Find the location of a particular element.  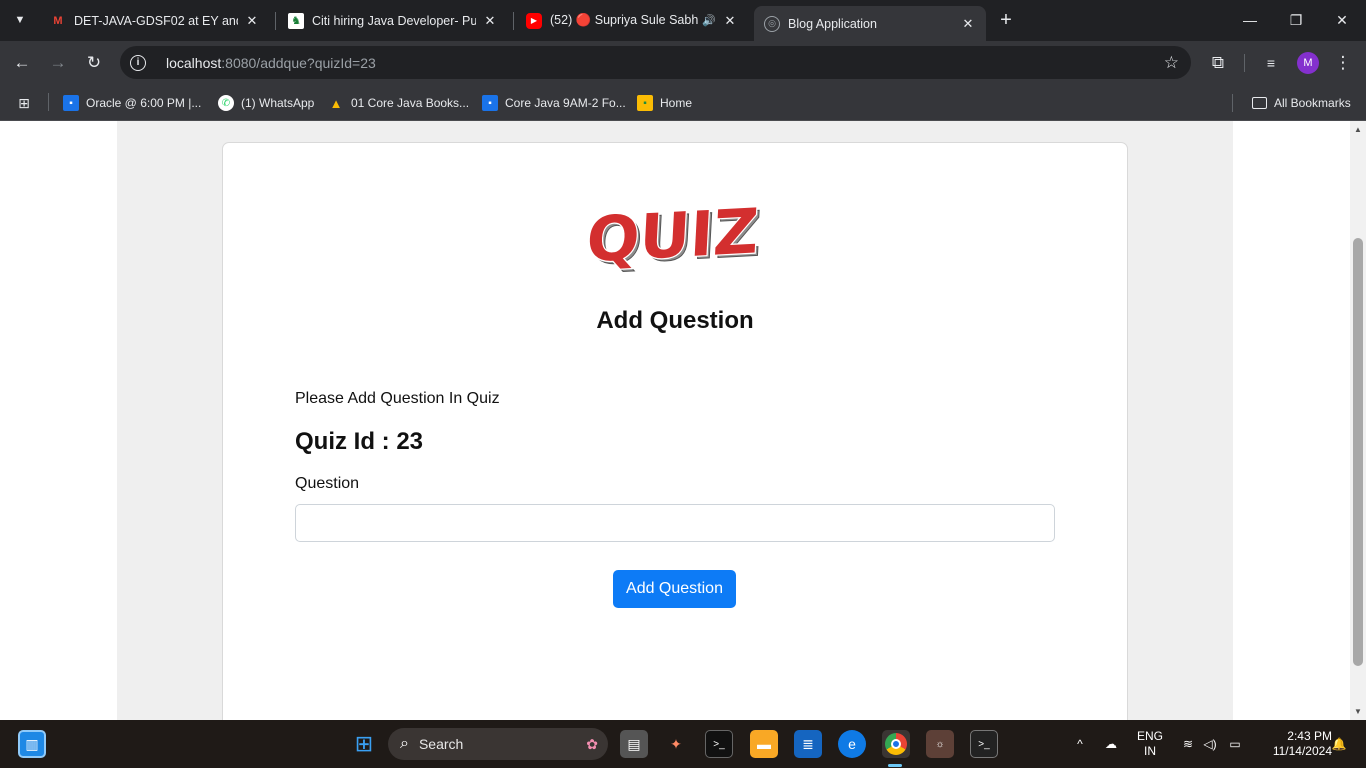

question-input is located at coordinates (675, 523).